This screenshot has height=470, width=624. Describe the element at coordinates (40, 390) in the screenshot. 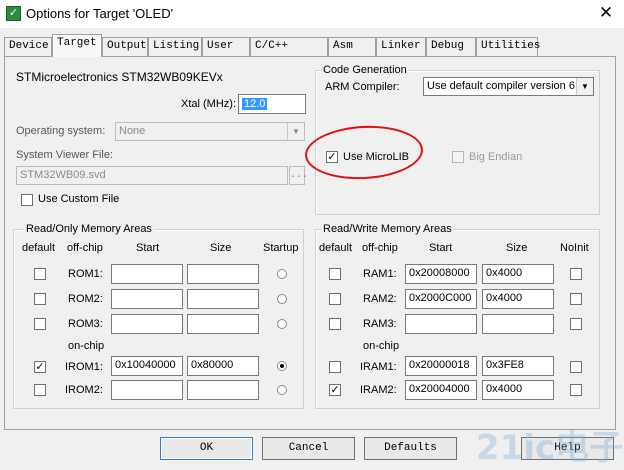

I see `irom2-default-checkbox` at that location.